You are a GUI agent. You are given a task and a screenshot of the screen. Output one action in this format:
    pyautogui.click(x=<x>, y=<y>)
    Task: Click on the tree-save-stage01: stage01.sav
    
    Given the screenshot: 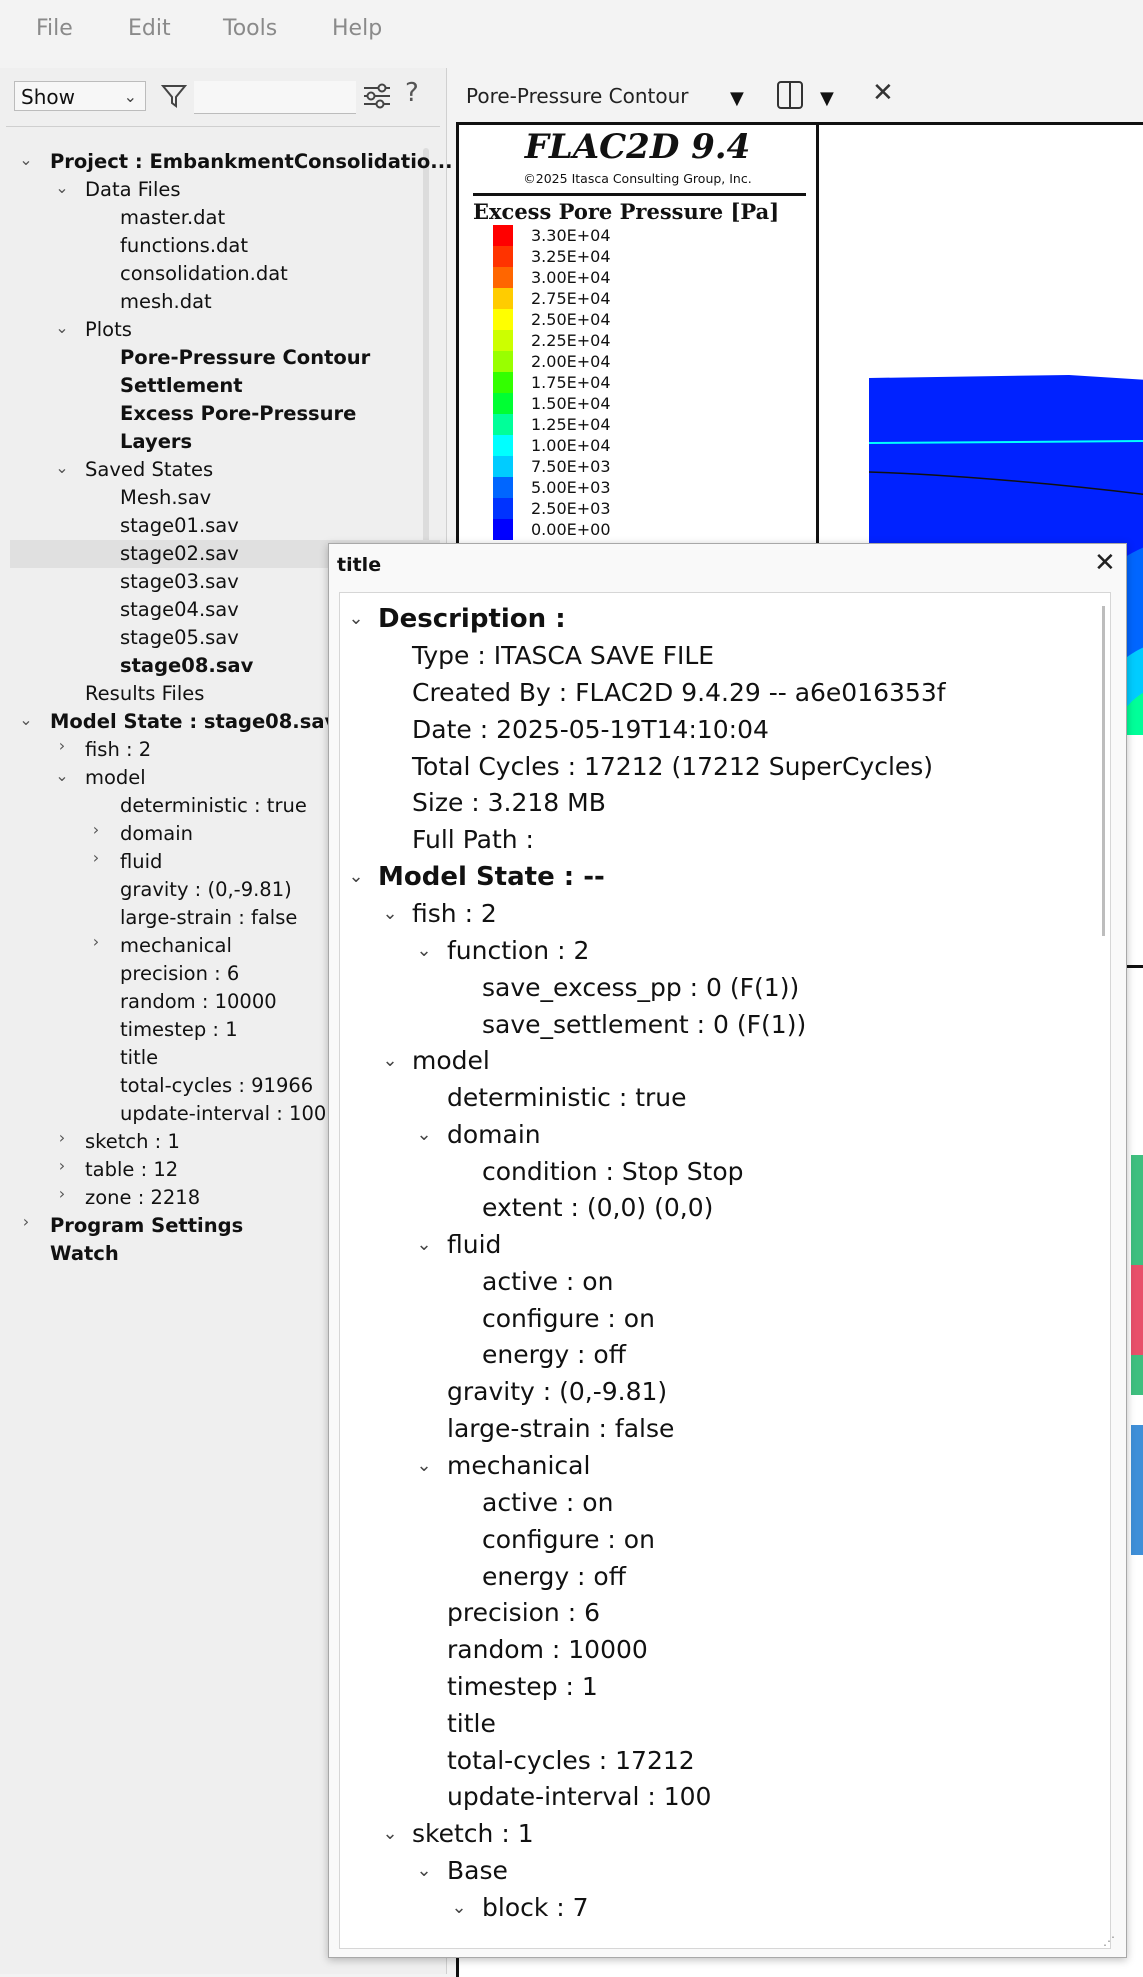 What is the action you would take?
    pyautogui.click(x=179, y=526)
    